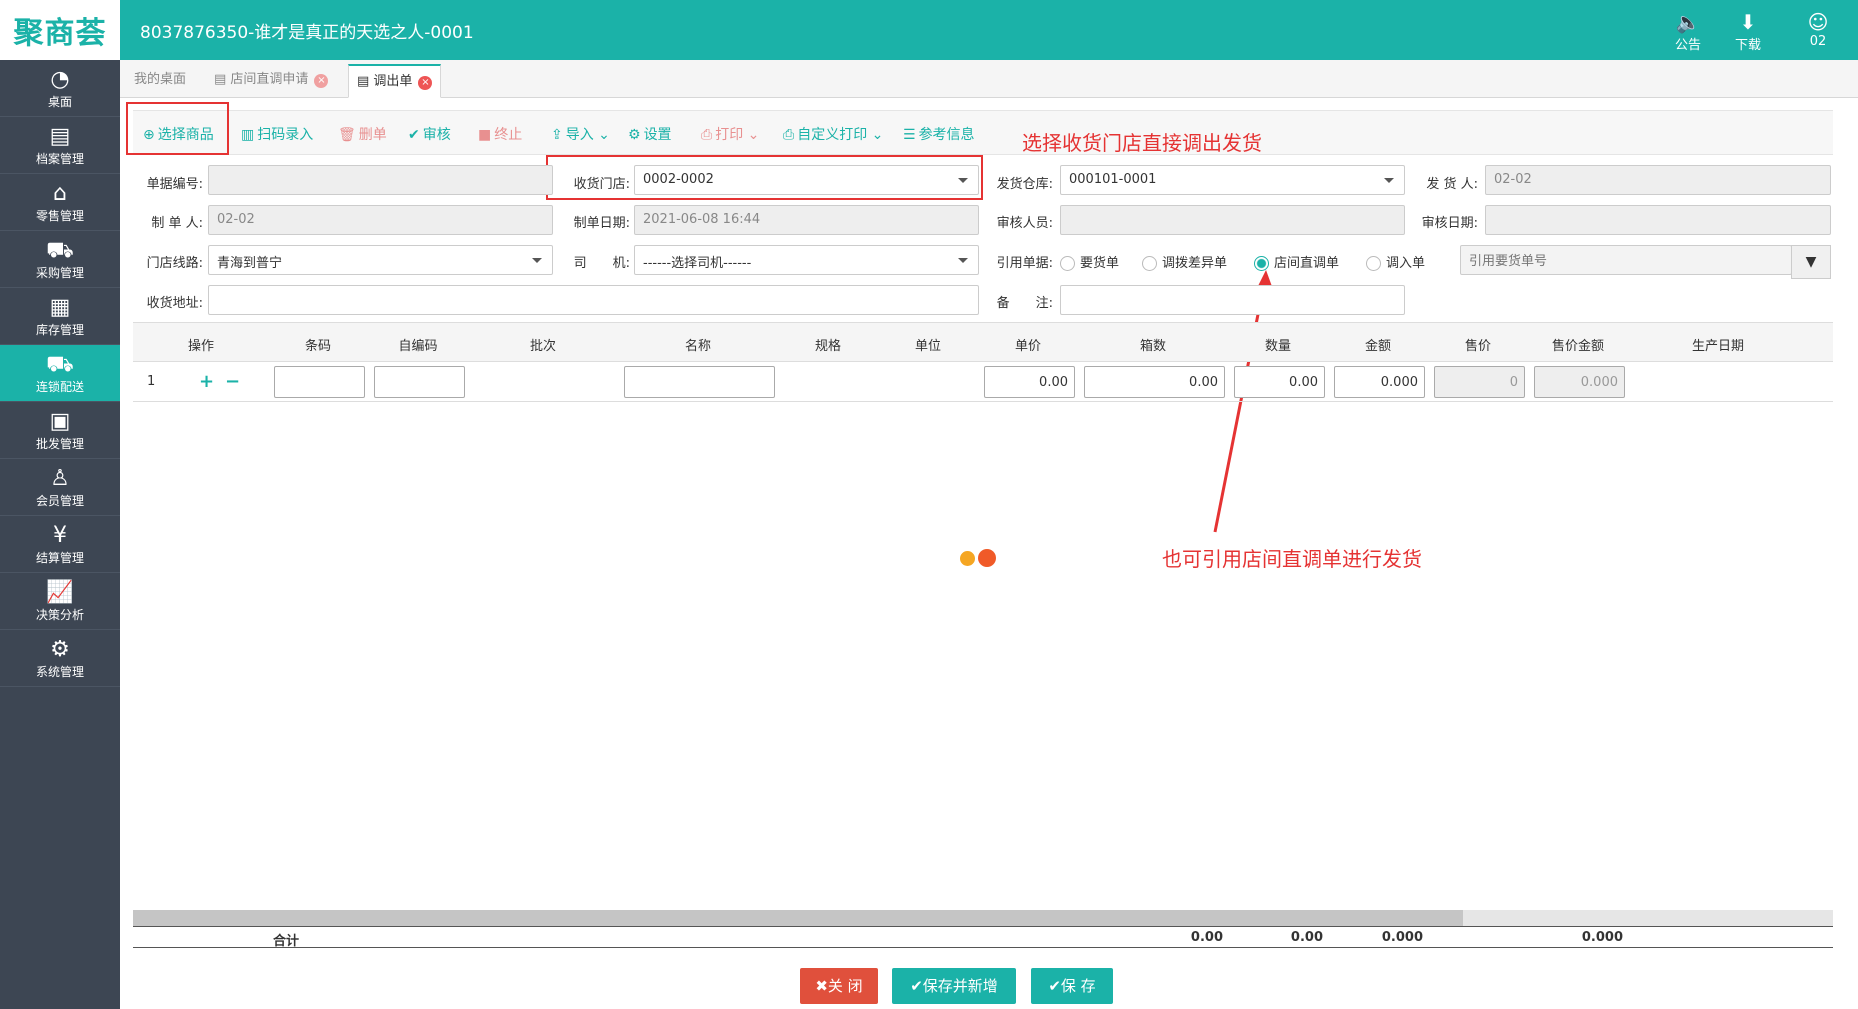  What do you see at coordinates (1626, 260) in the screenshot?
I see `ref-doc-input` at bounding box center [1626, 260].